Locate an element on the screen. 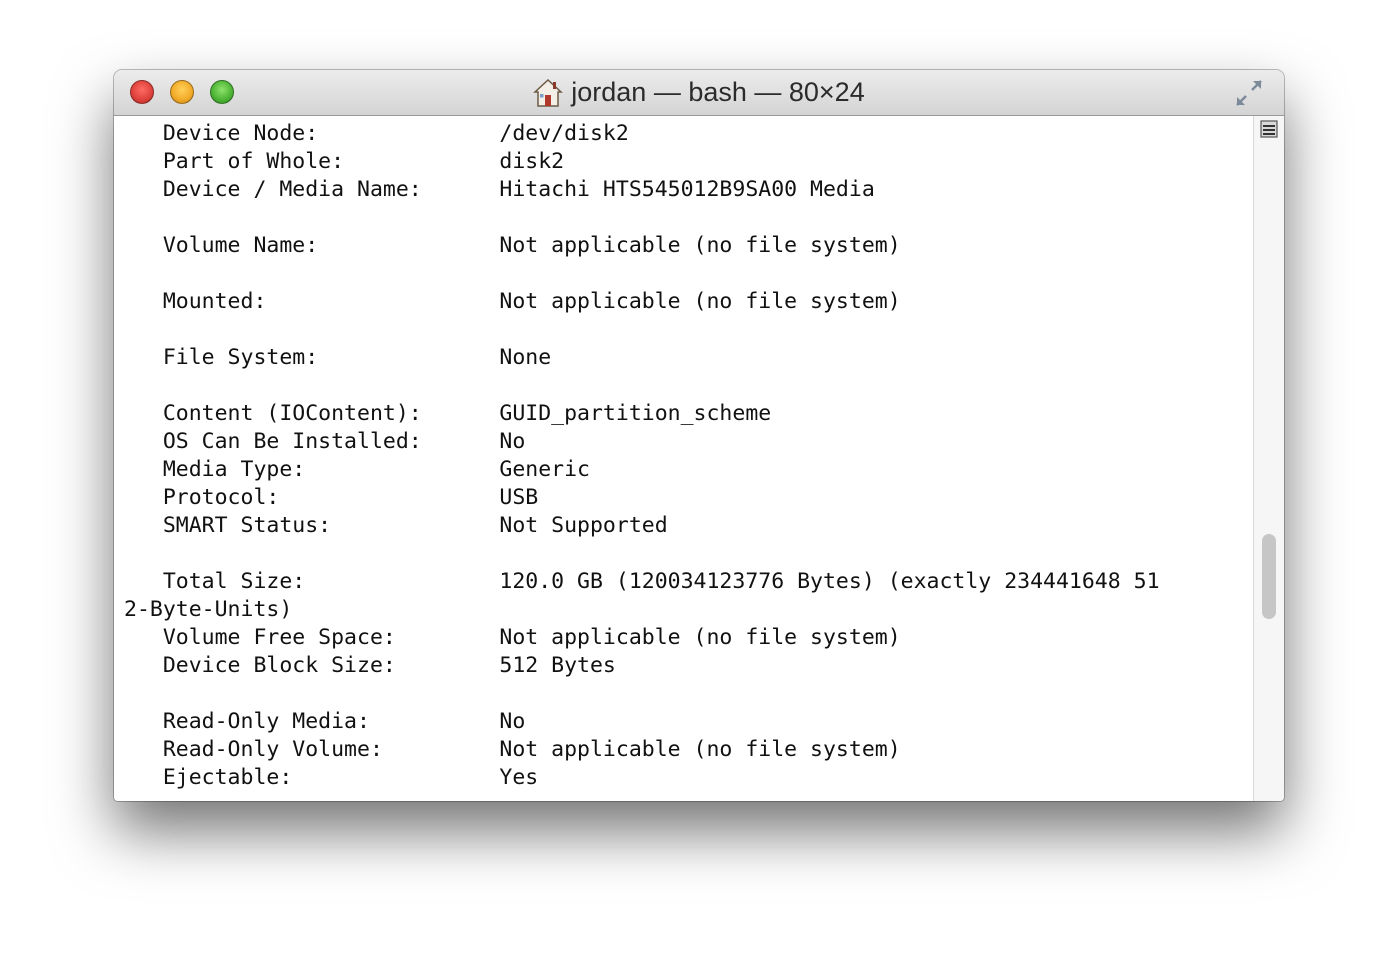 The height and width of the screenshot is (960, 1398). fullscreen-icon is located at coordinates (1249, 93).